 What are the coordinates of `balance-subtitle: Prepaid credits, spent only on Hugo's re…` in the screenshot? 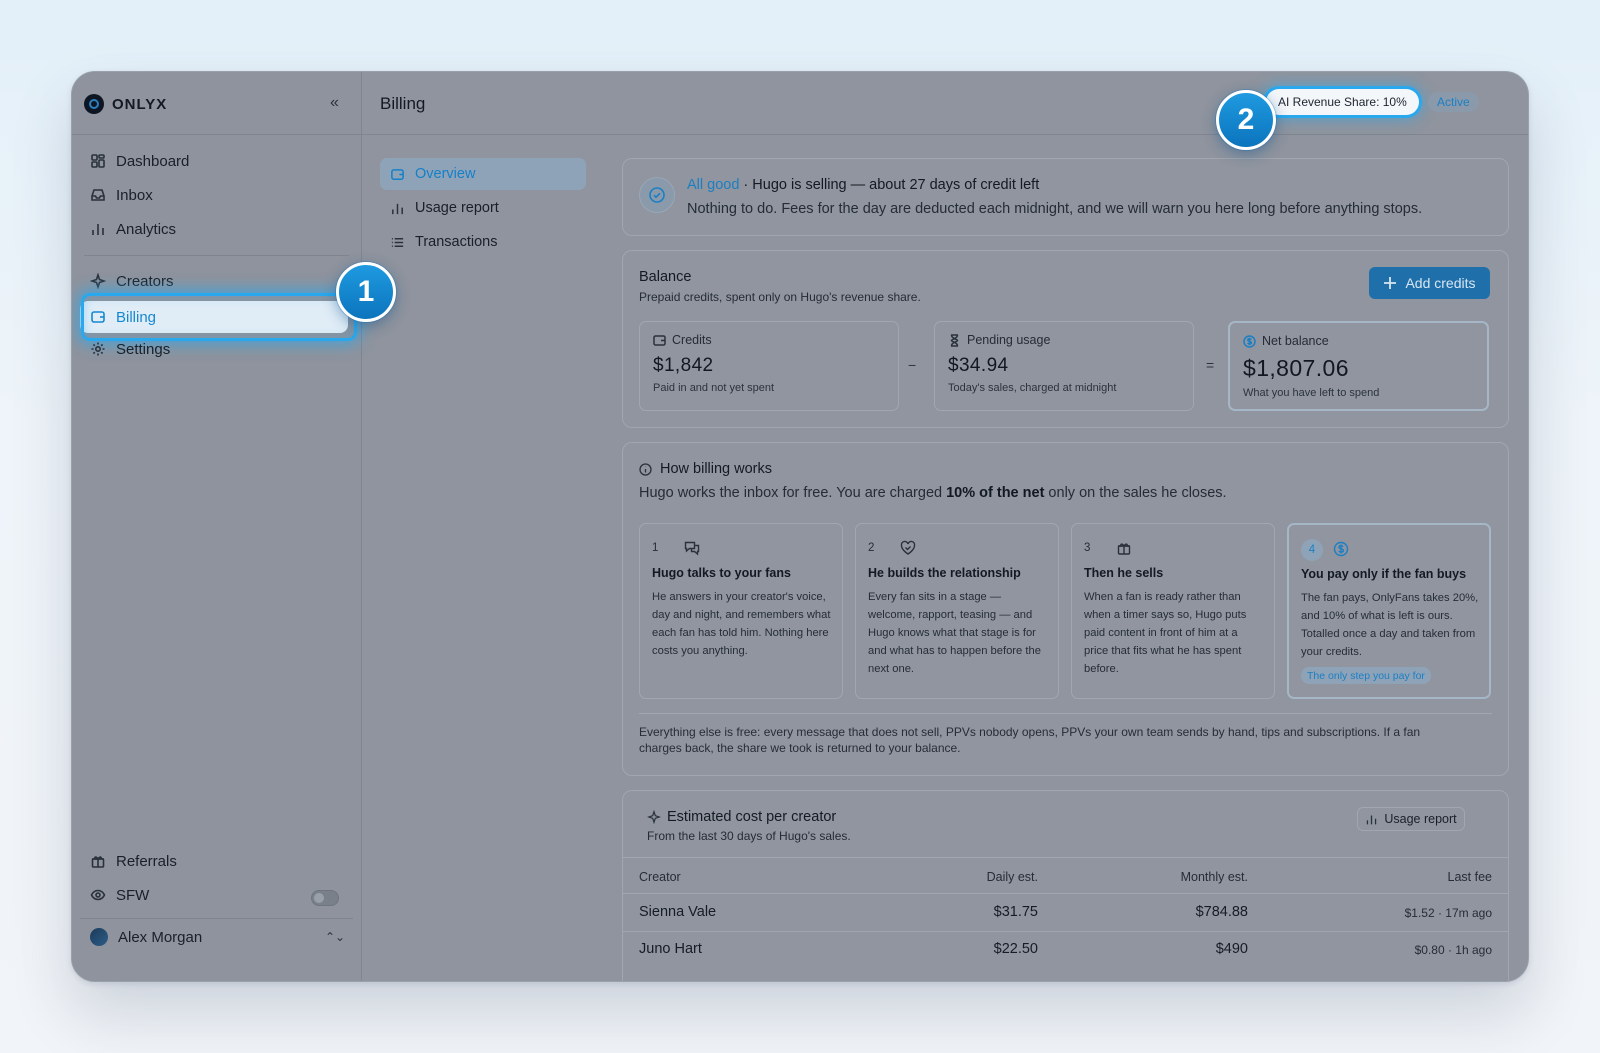 It's located at (780, 297).